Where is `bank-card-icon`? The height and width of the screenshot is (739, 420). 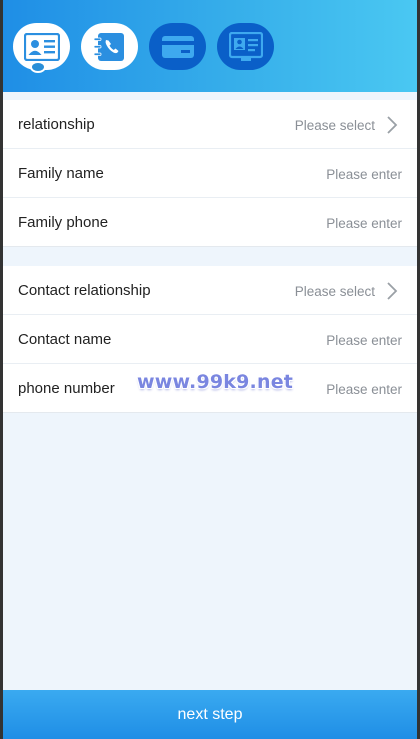 bank-card-icon is located at coordinates (178, 47).